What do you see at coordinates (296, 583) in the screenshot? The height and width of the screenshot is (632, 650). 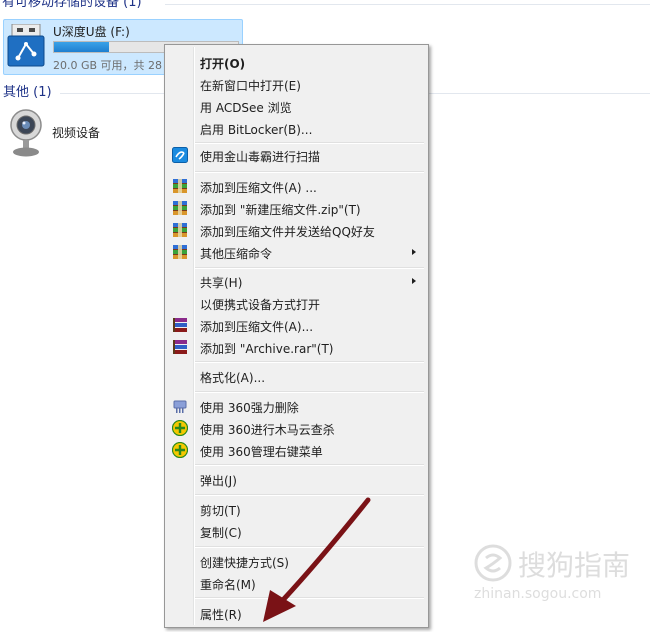 I see `menu-item-22: 重命名(M)` at bounding box center [296, 583].